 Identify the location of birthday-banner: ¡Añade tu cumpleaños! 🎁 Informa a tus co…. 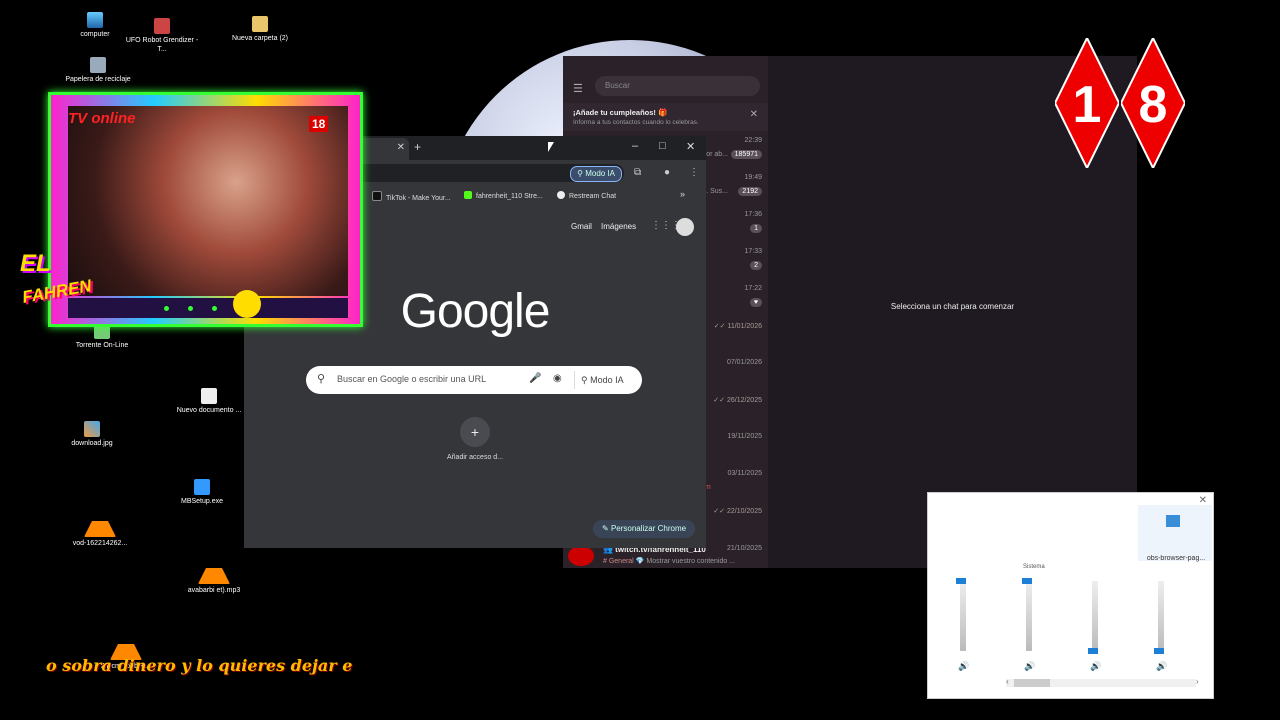
(665, 117).